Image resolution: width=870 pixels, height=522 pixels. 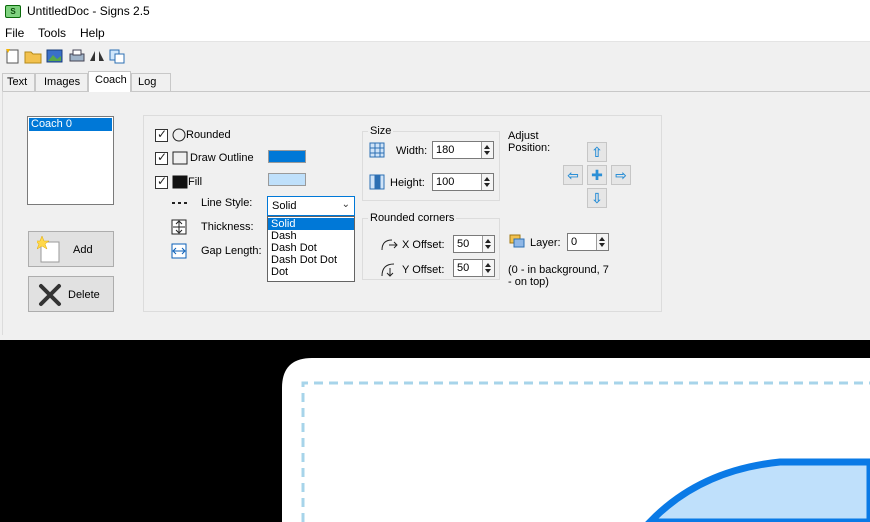 What do you see at coordinates (487, 150) in the screenshot?
I see `width-spin-buttons` at bounding box center [487, 150].